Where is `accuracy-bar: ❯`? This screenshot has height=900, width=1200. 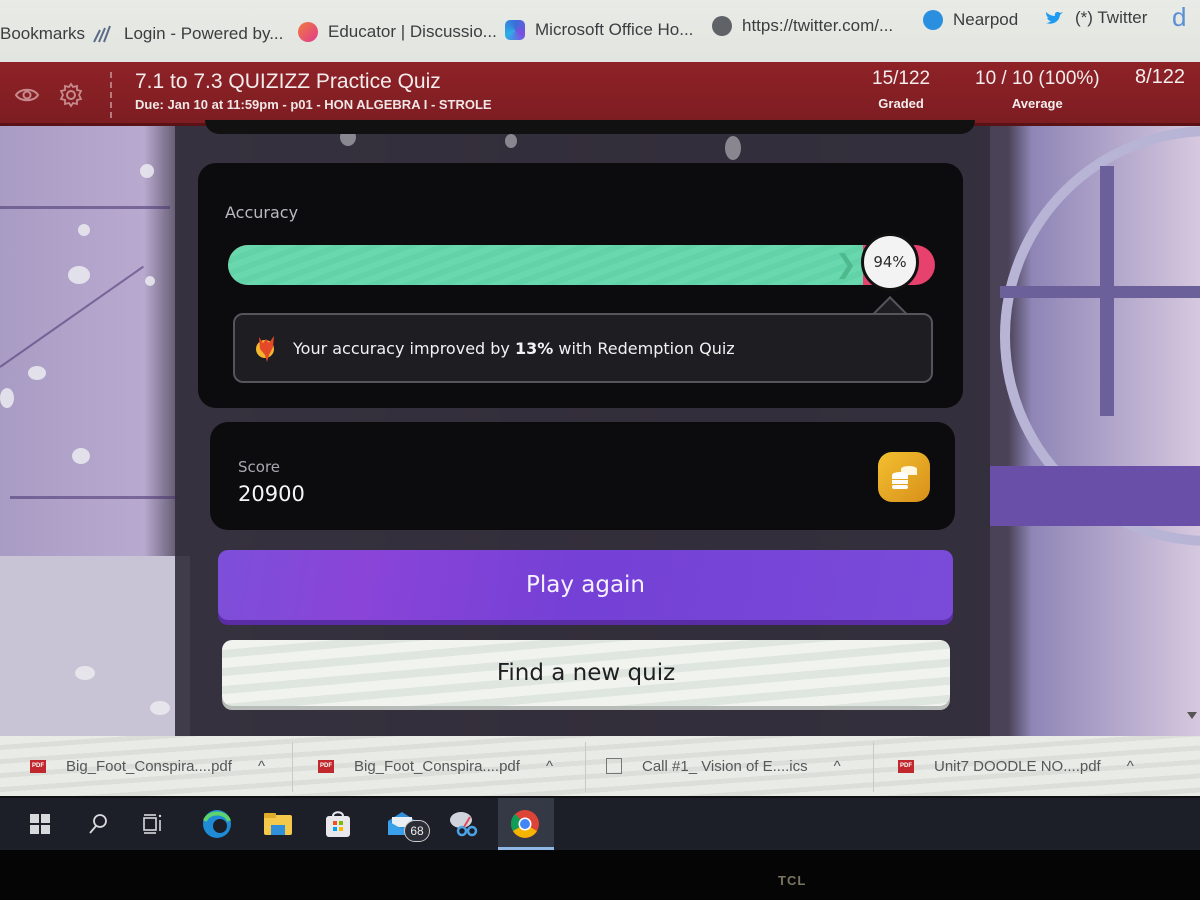 accuracy-bar: ❯ is located at coordinates (581, 265).